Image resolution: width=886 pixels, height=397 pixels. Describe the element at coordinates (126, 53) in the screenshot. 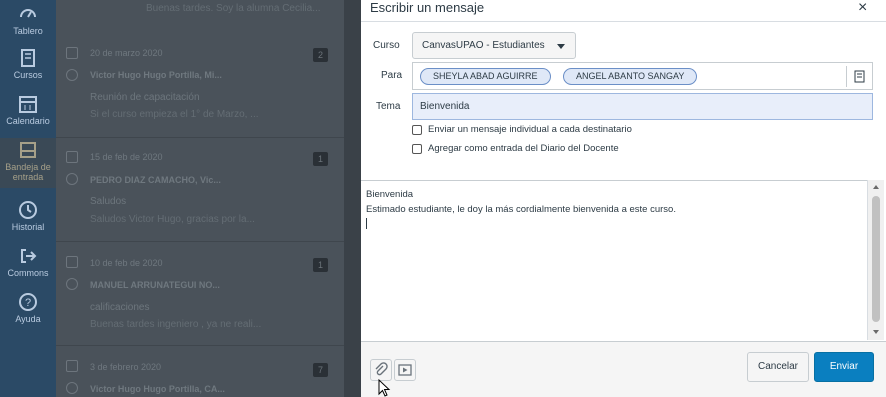

I see `conversation-date: 20 de marzo 2020` at that location.